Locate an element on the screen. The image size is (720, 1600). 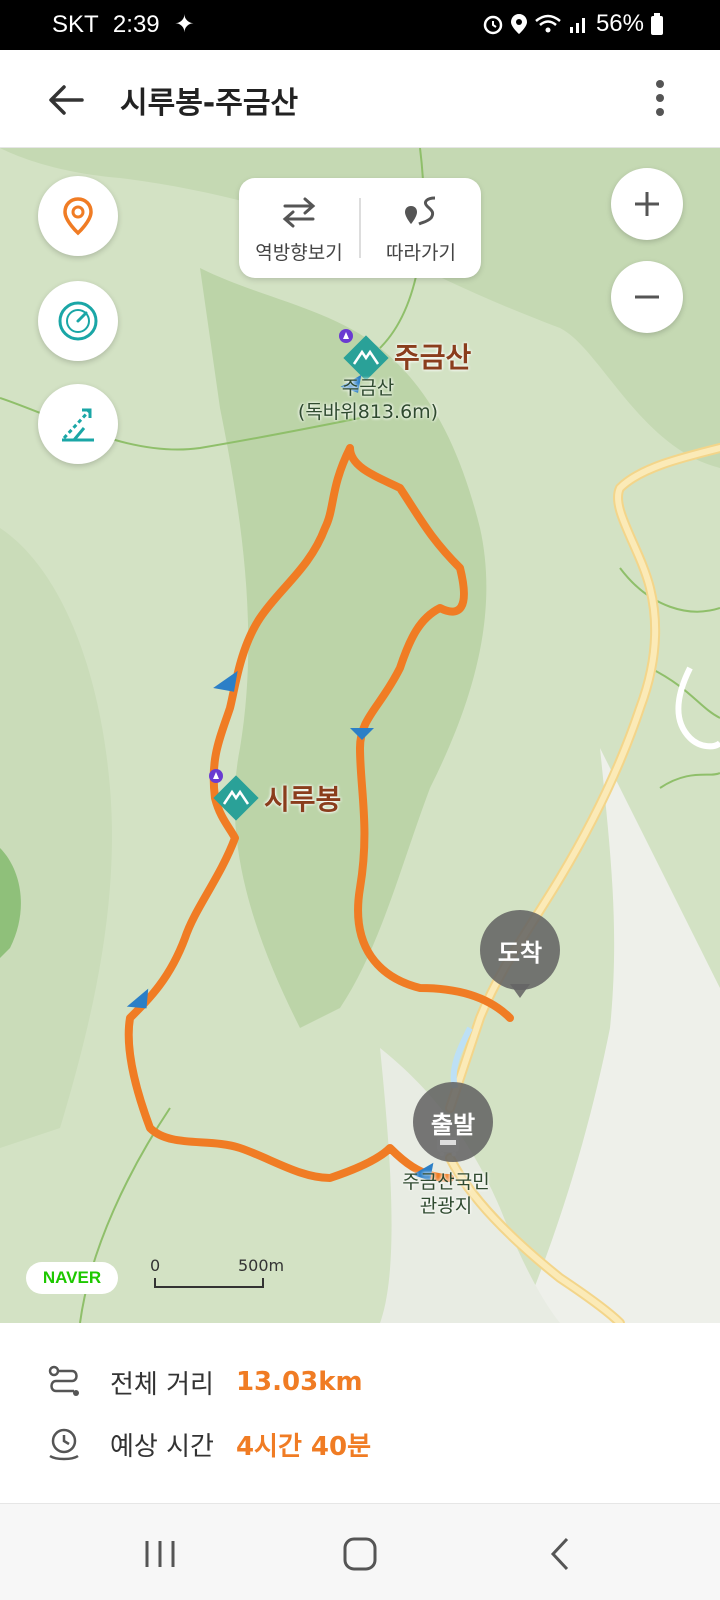
back-nav-button is located at coordinates (560, 1554).